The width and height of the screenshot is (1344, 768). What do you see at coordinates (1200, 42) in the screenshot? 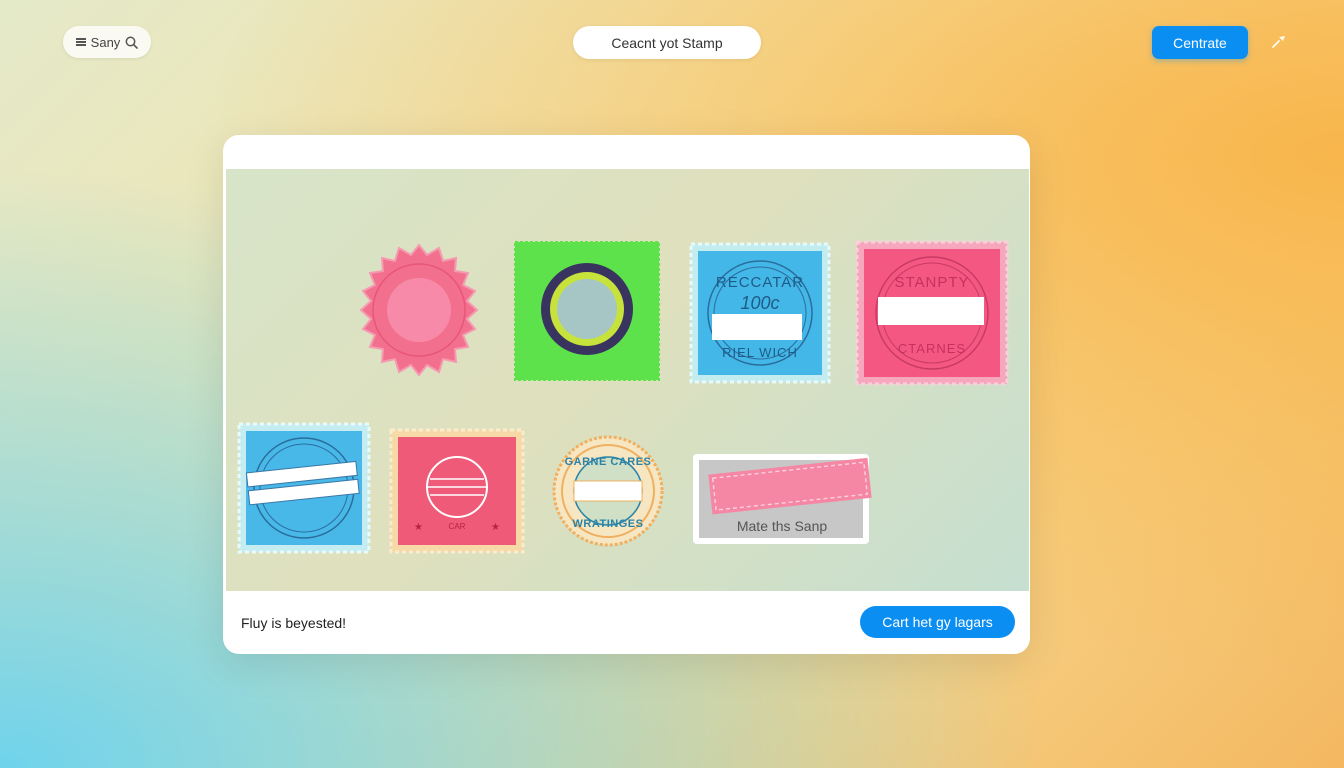
I see `centrate-button: Centrate` at bounding box center [1200, 42].